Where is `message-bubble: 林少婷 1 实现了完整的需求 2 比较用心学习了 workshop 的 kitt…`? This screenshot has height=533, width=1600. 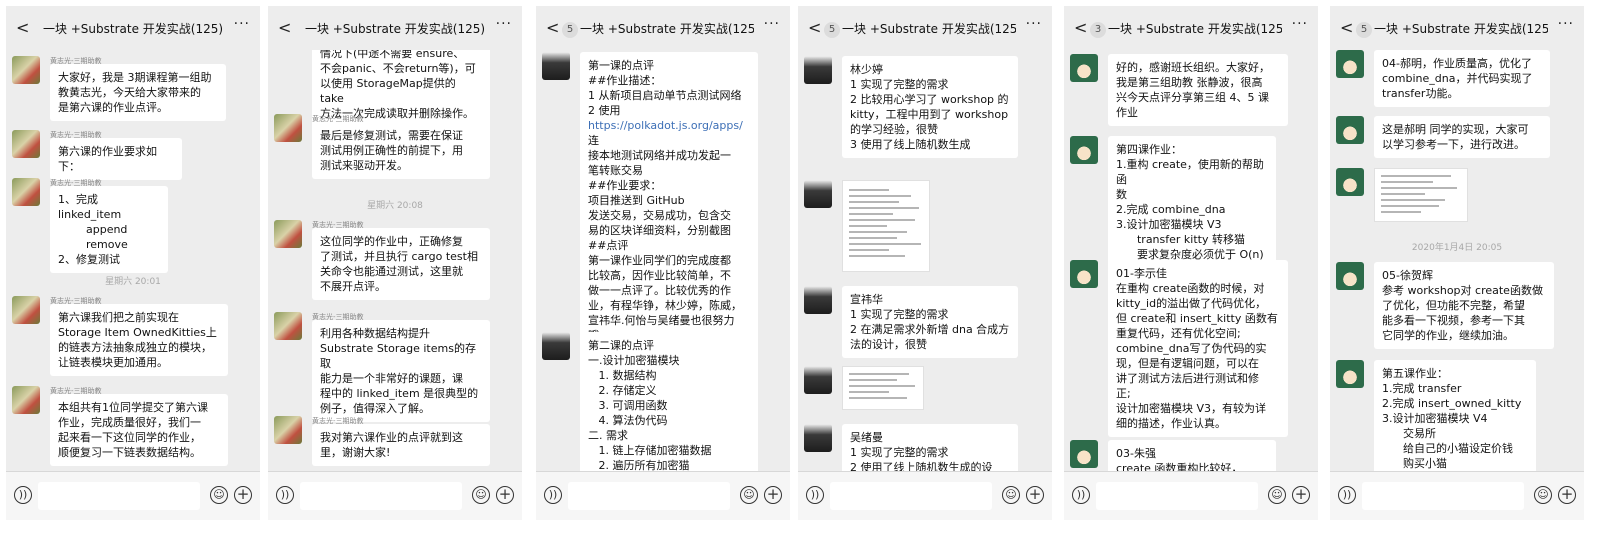 message-bubble: 林少婷 1 实现了完整的需求 2 比较用心学习了 workshop 的 kitt… is located at coordinates (930, 107).